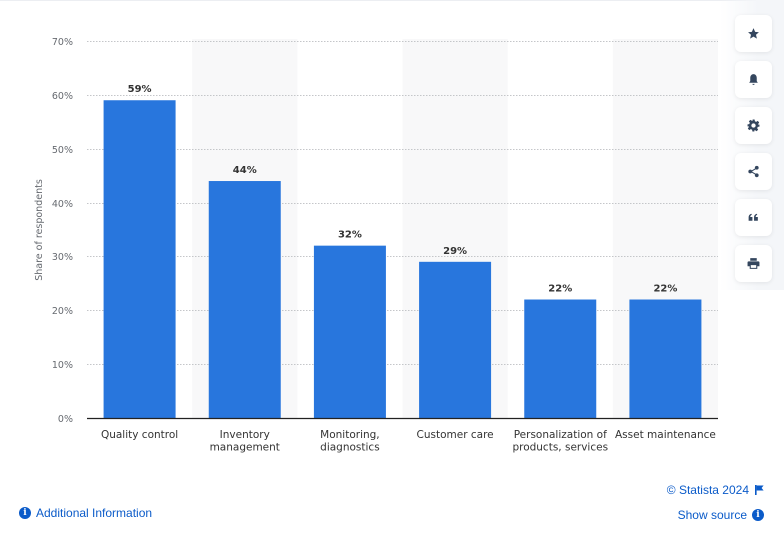 The image size is (784, 542). I want to click on x-tick-label-line: products, services, so click(560, 448).